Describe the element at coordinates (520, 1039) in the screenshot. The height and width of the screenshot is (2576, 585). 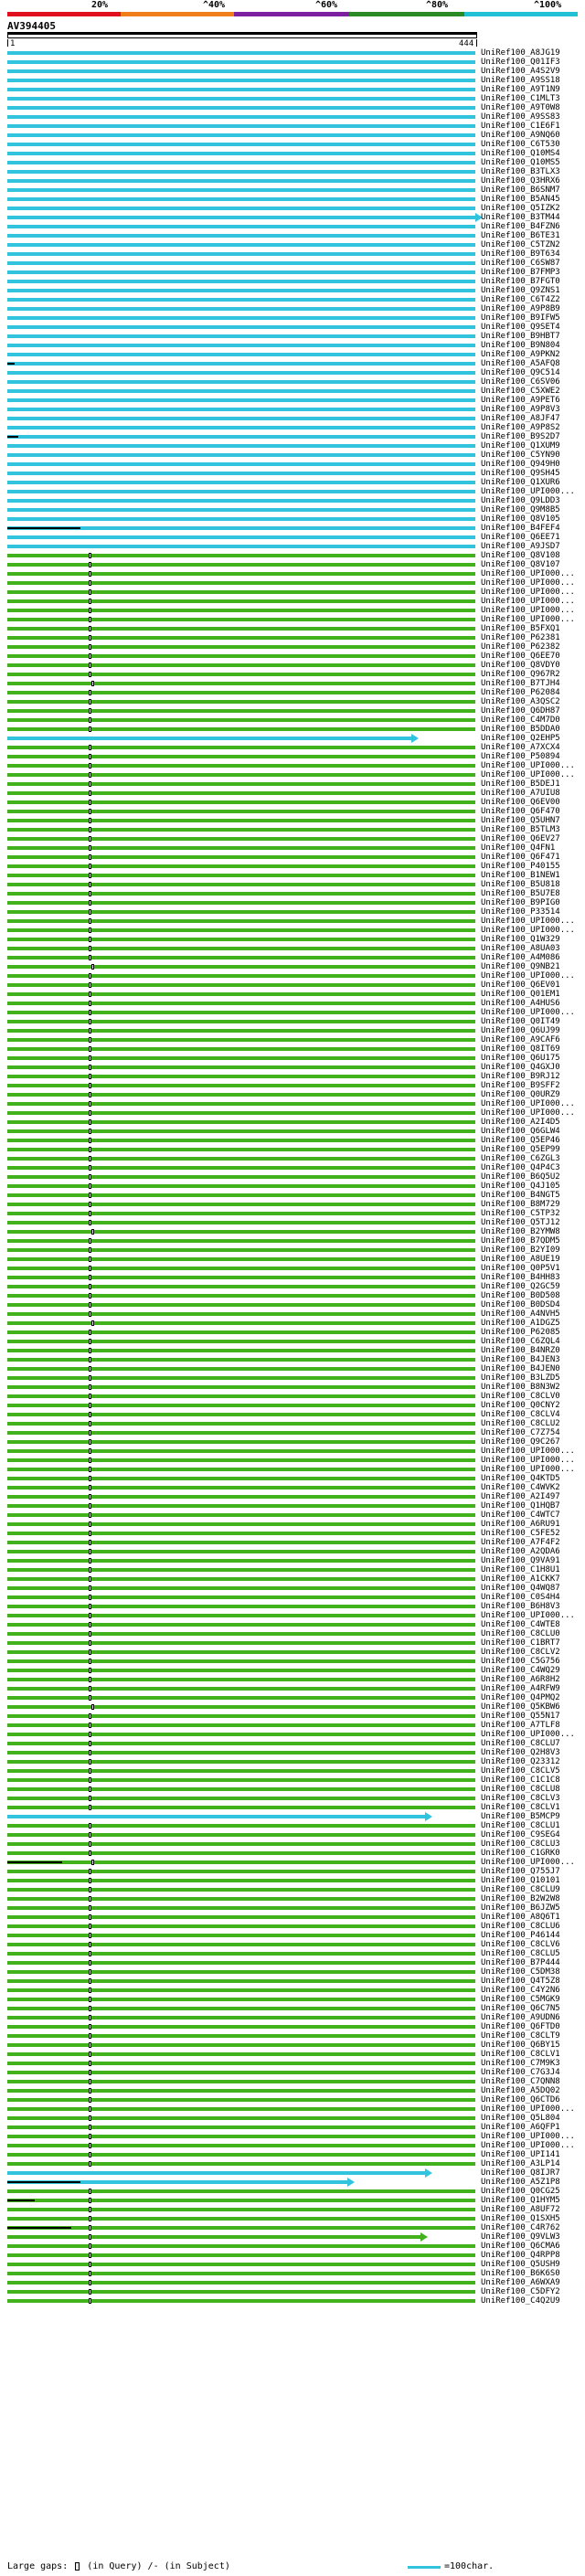
I see `hit-label-link: UniRef100_A9CAF6` at that location.